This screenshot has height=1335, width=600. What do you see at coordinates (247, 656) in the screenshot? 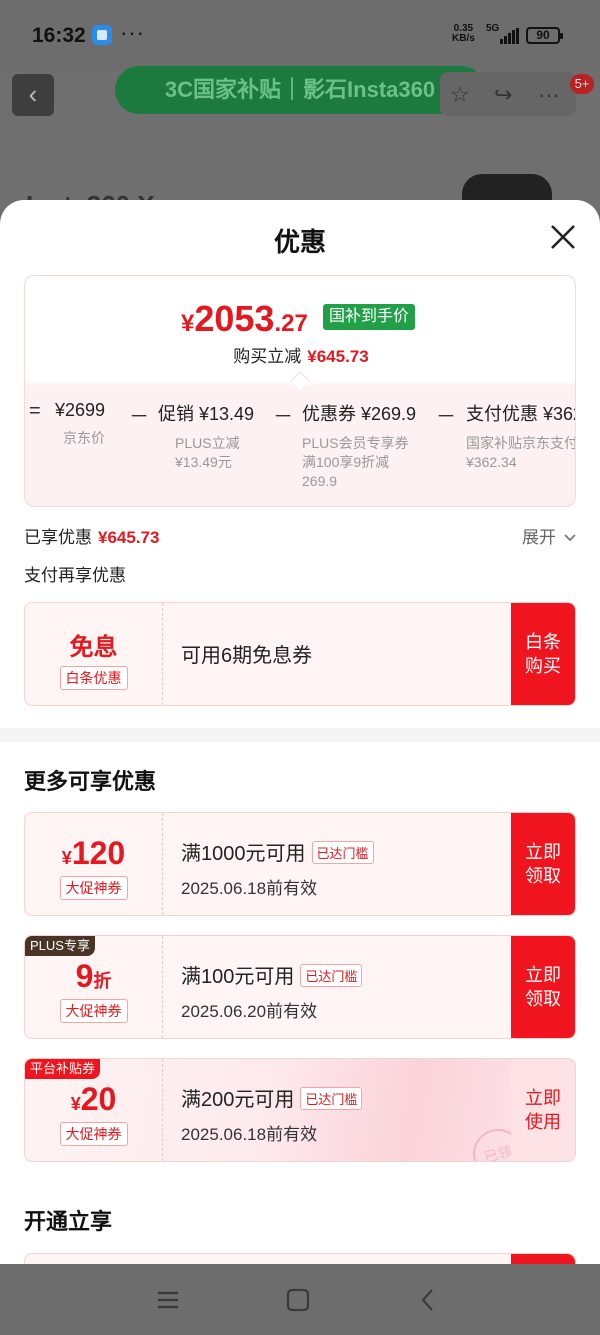
I see `coupon-description: 可用6期免息券` at bounding box center [247, 656].